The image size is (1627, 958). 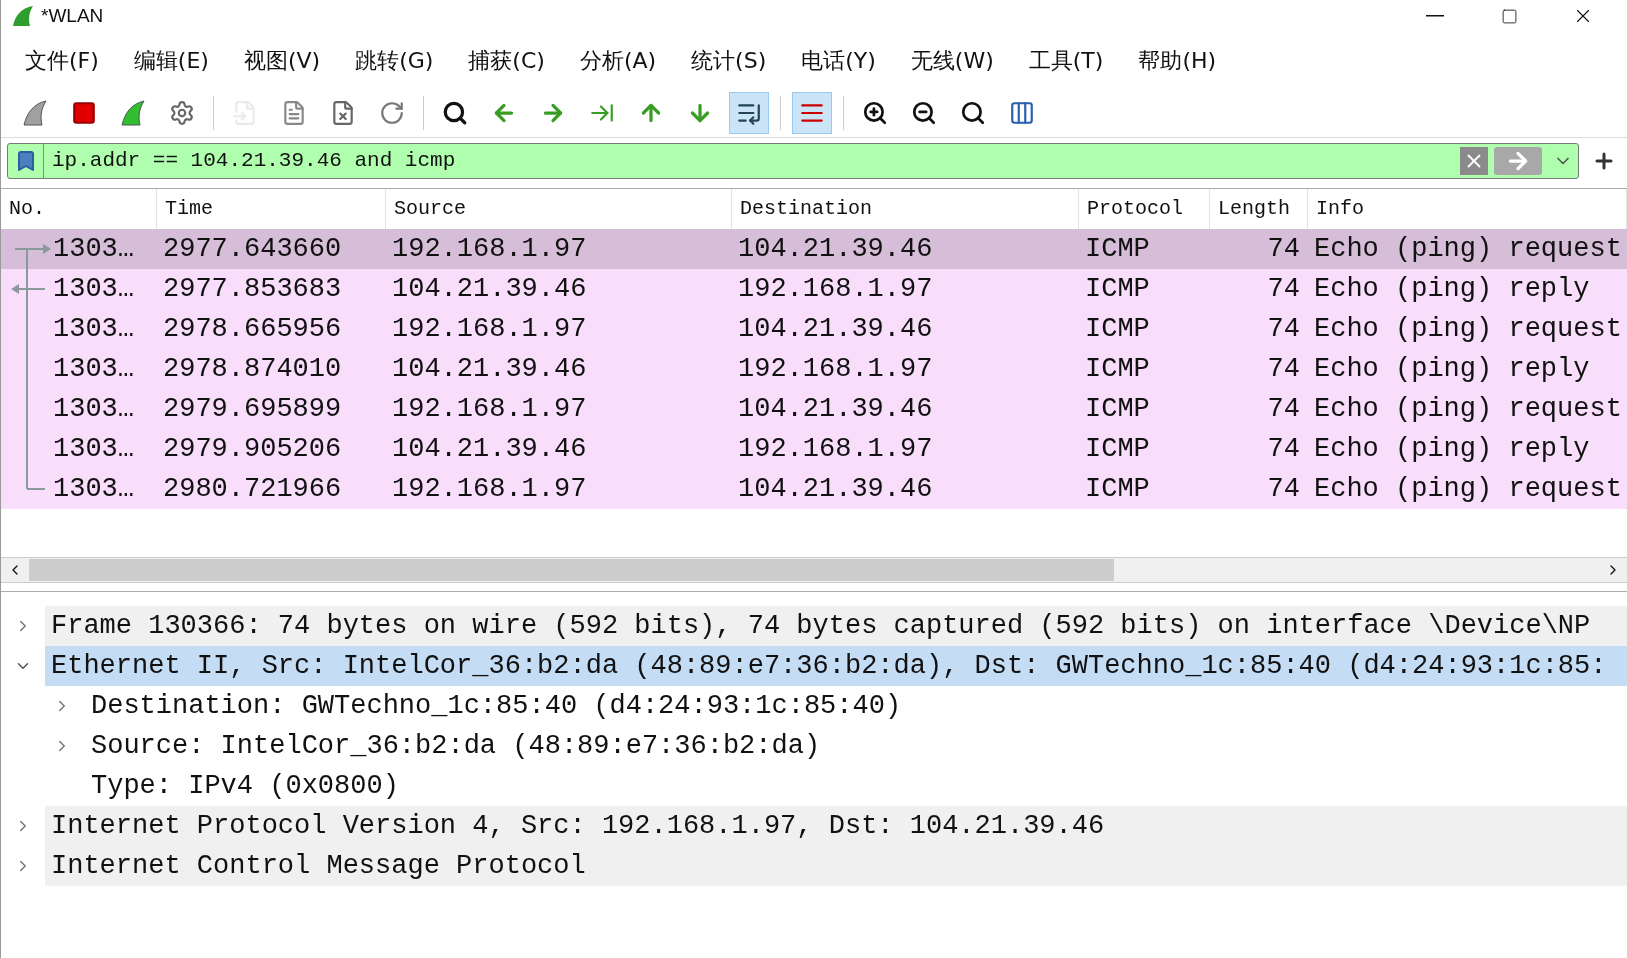 I want to click on detail-tree-row: Frame 130366: 74 bytes on wire (592 bits), 74 bytes captured (592 bits) on interface \Device\NP, so click(x=836, y=626).